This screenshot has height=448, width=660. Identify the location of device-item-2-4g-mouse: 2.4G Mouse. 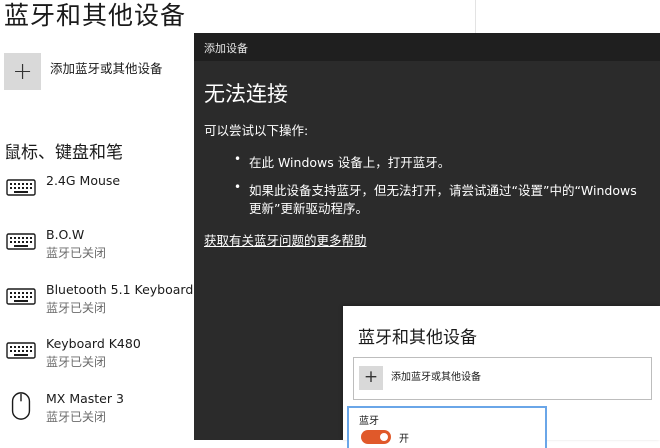
(99, 196).